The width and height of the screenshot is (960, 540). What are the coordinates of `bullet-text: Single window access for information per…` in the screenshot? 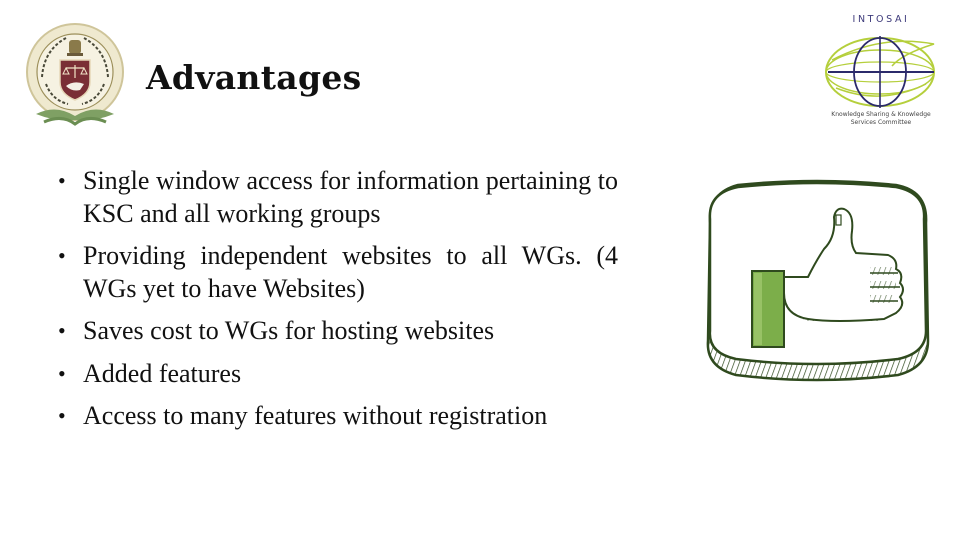 It's located at (350, 197).